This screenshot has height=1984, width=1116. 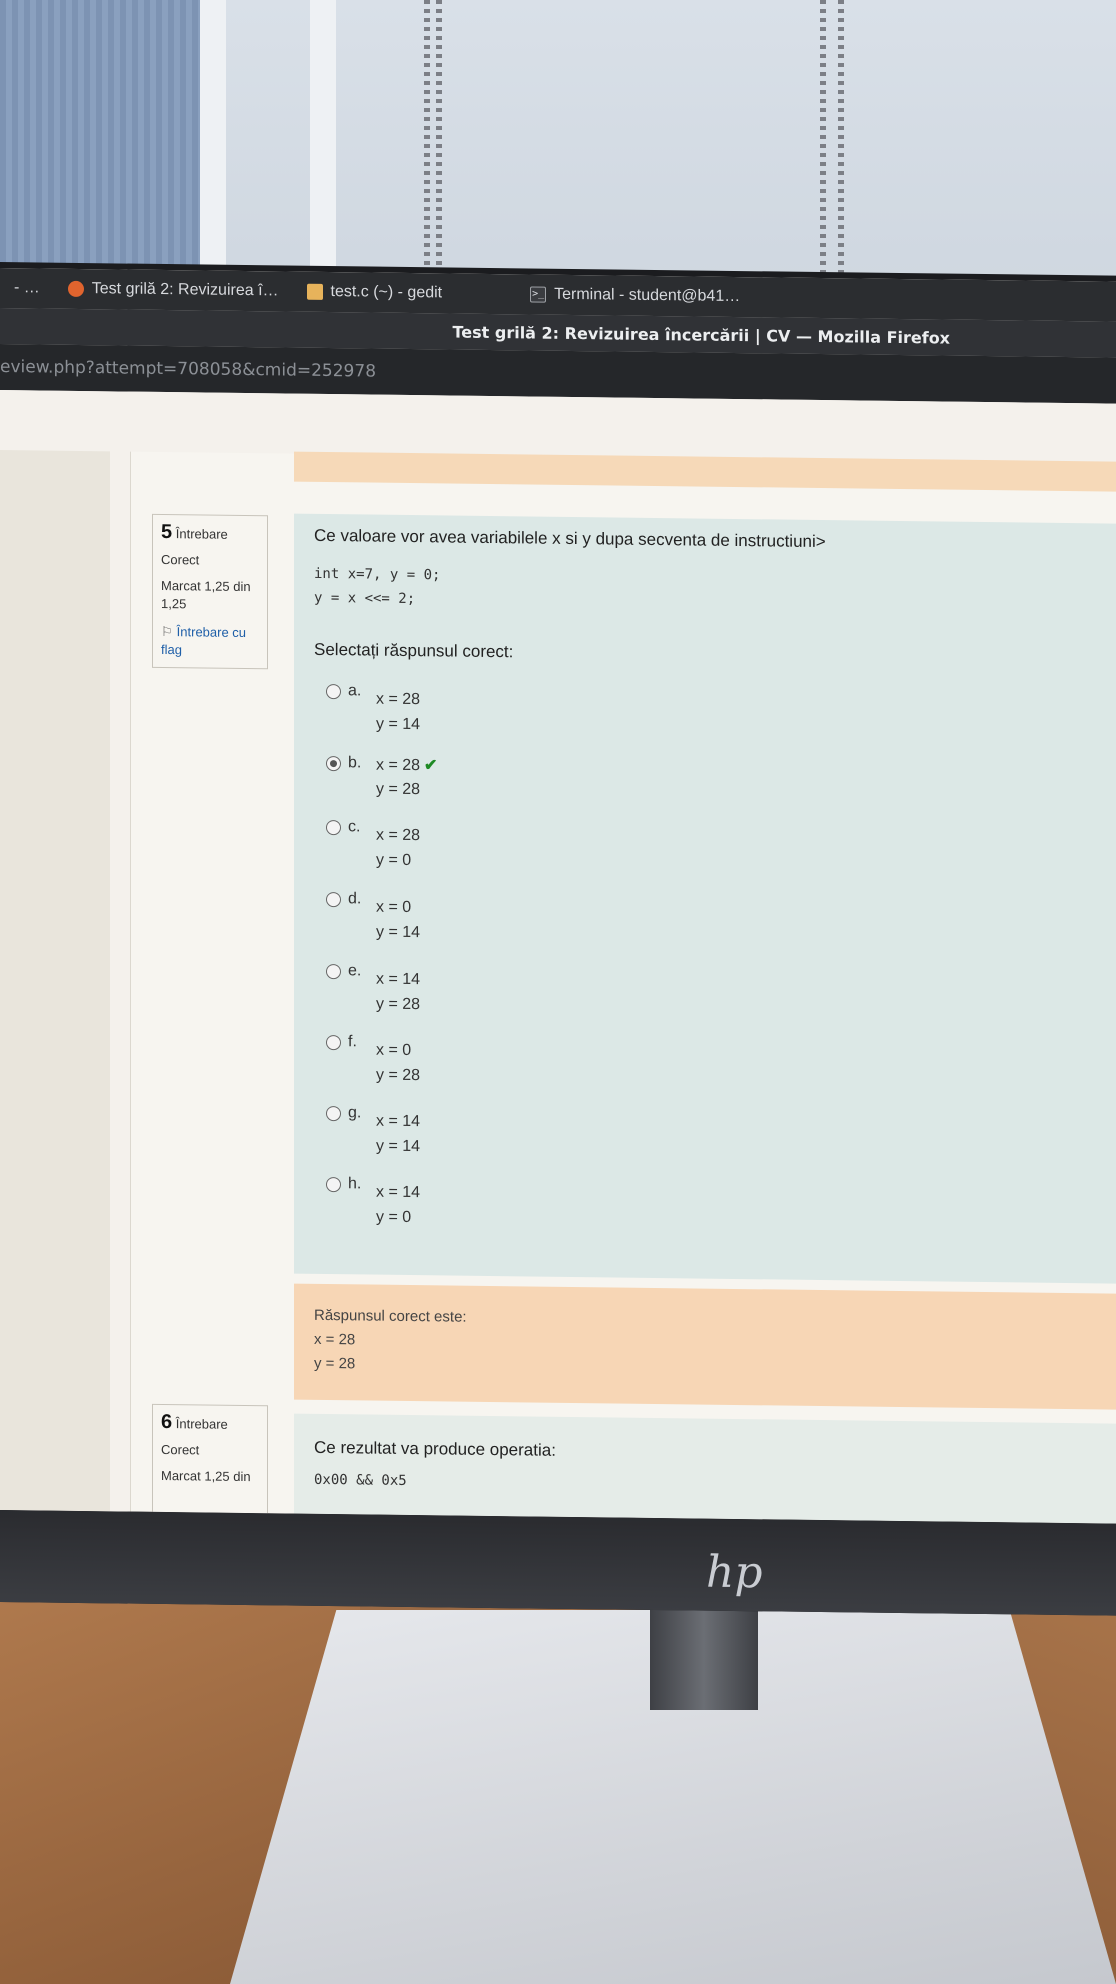 I want to click on question-info-6: 6 Întrebare Corect Marcat 1,25 din, so click(x=210, y=1459).